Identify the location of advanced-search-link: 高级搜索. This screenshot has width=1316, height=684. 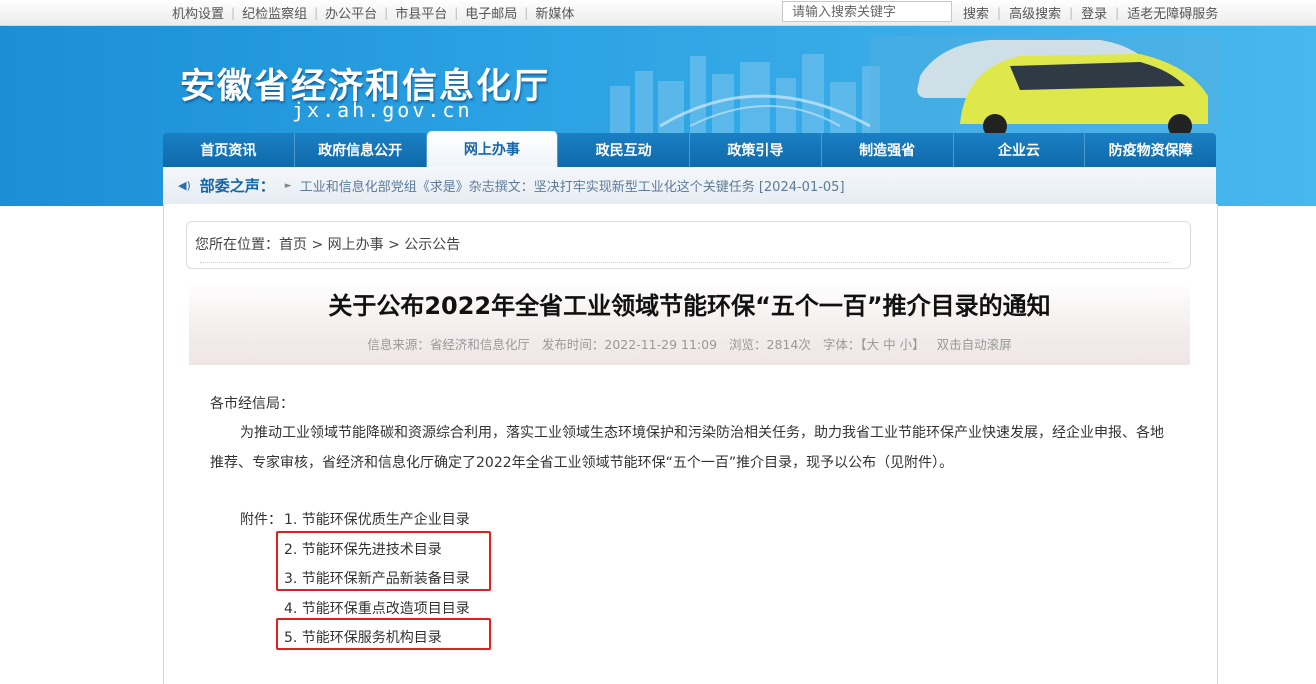
(1035, 12).